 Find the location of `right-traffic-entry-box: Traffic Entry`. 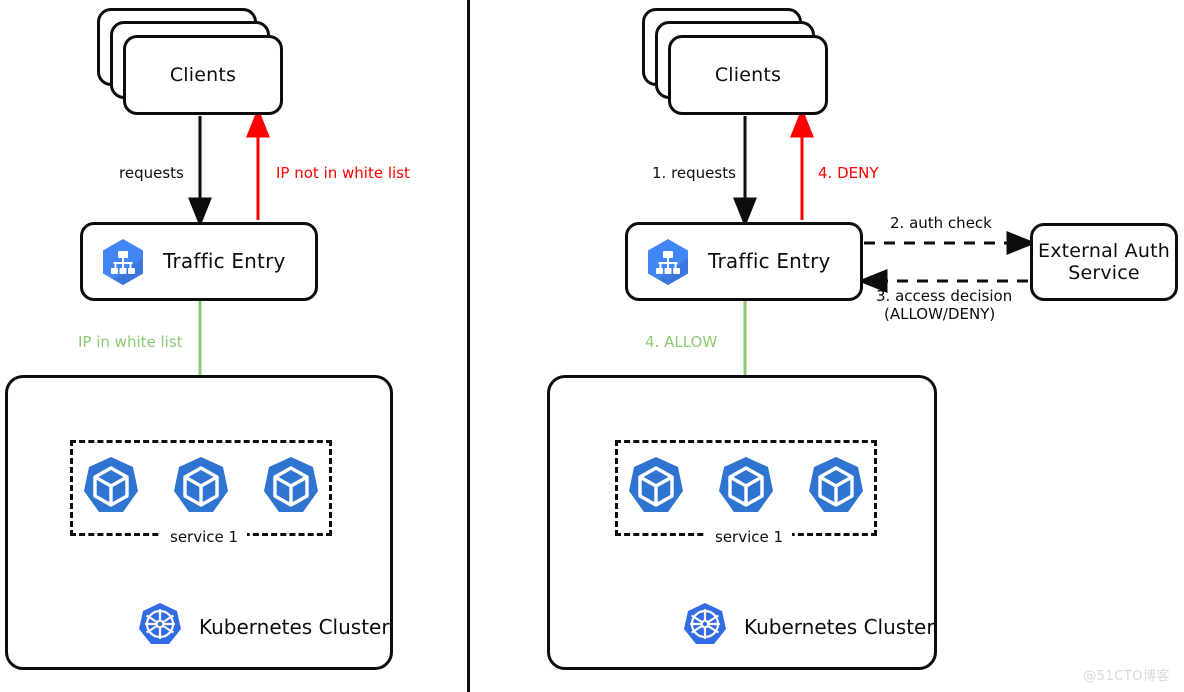

right-traffic-entry-box: Traffic Entry is located at coordinates (744, 261).